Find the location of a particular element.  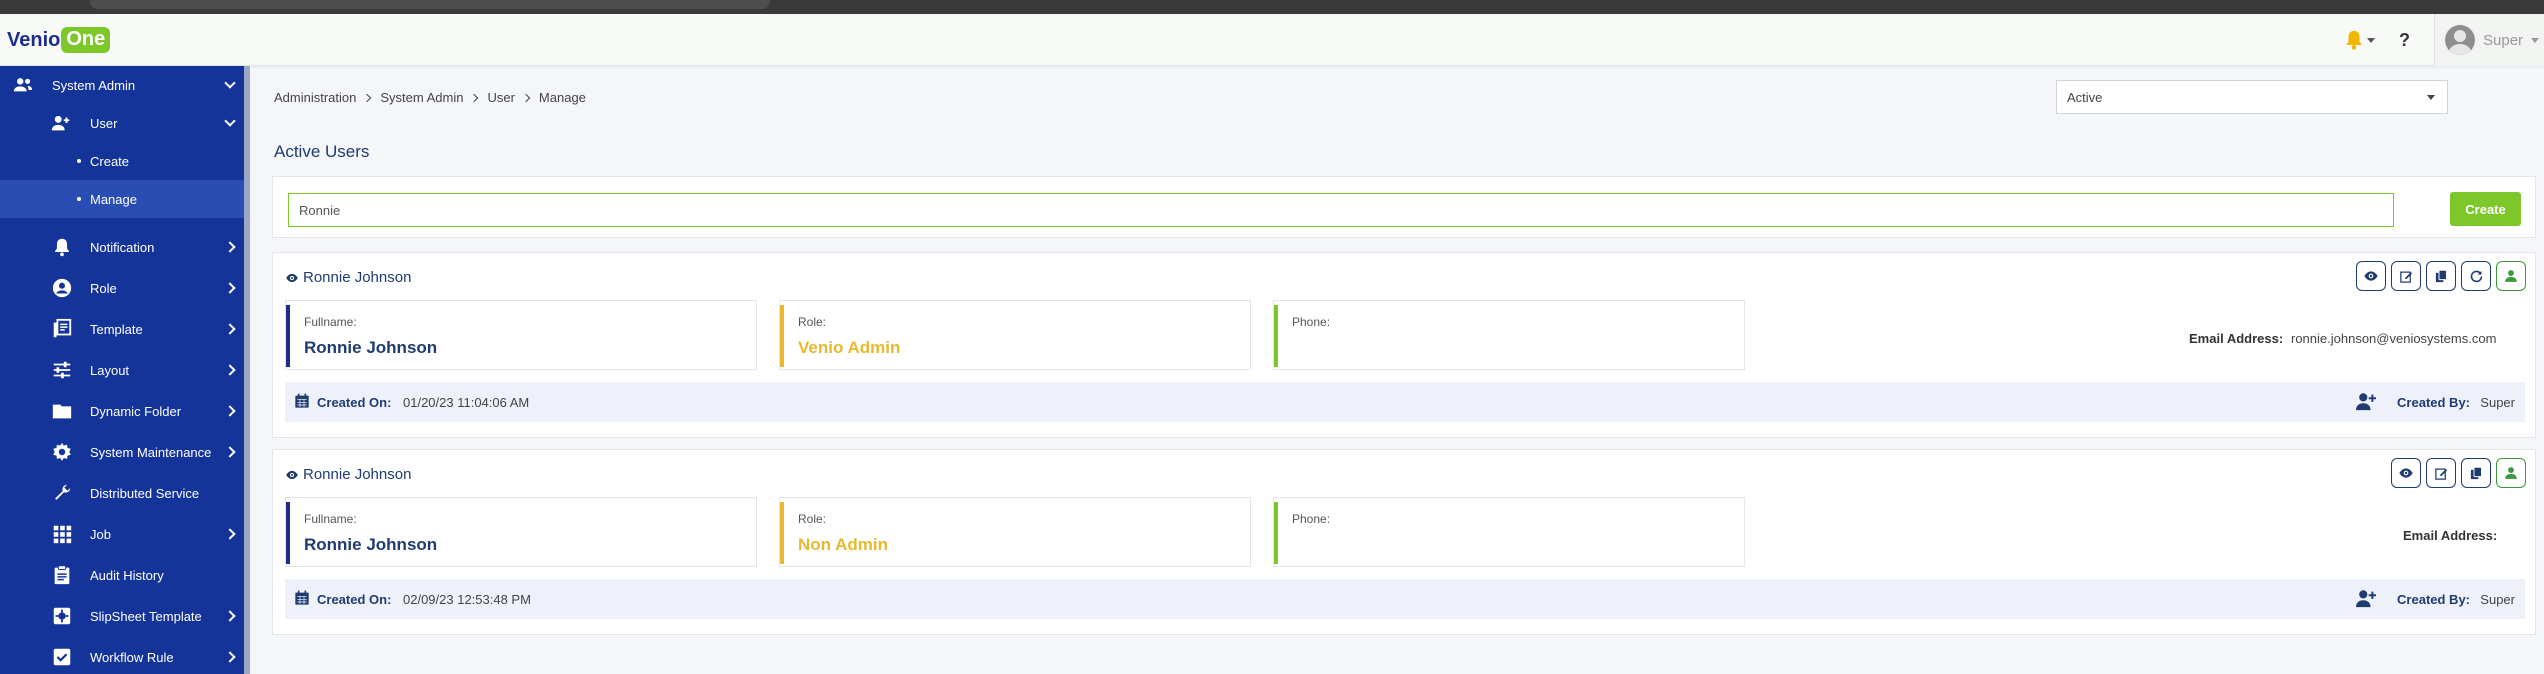

email-label: Email Address: is located at coordinates (2236, 338).